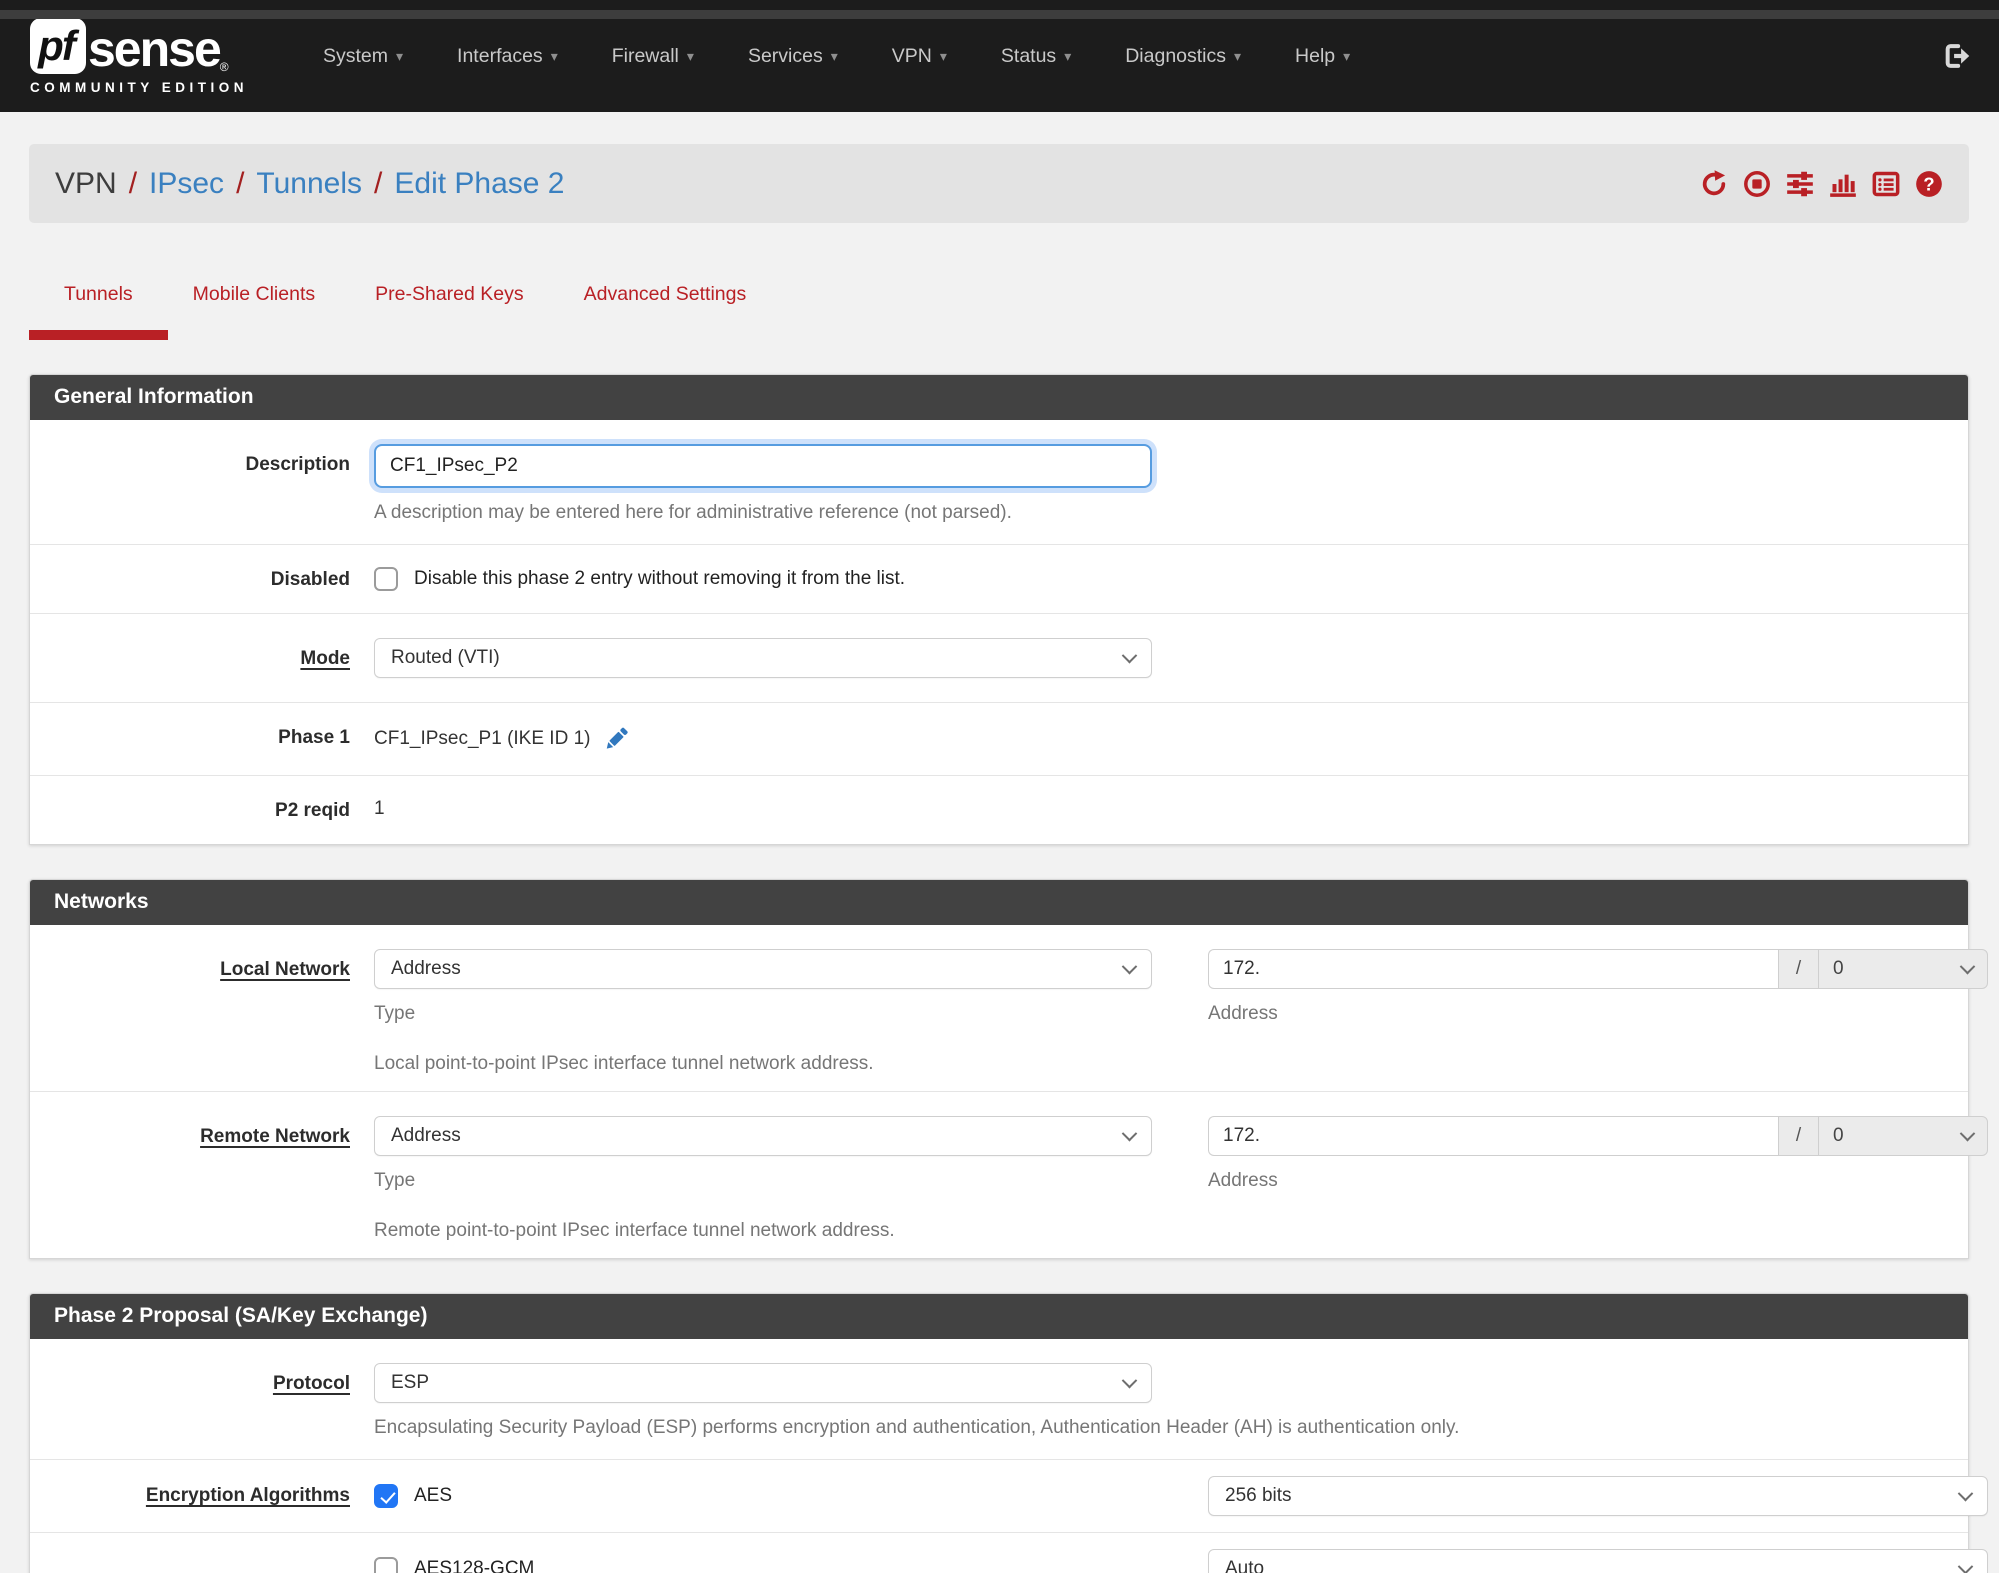  I want to click on breadcrumb-vpn: VPN, so click(86, 183).